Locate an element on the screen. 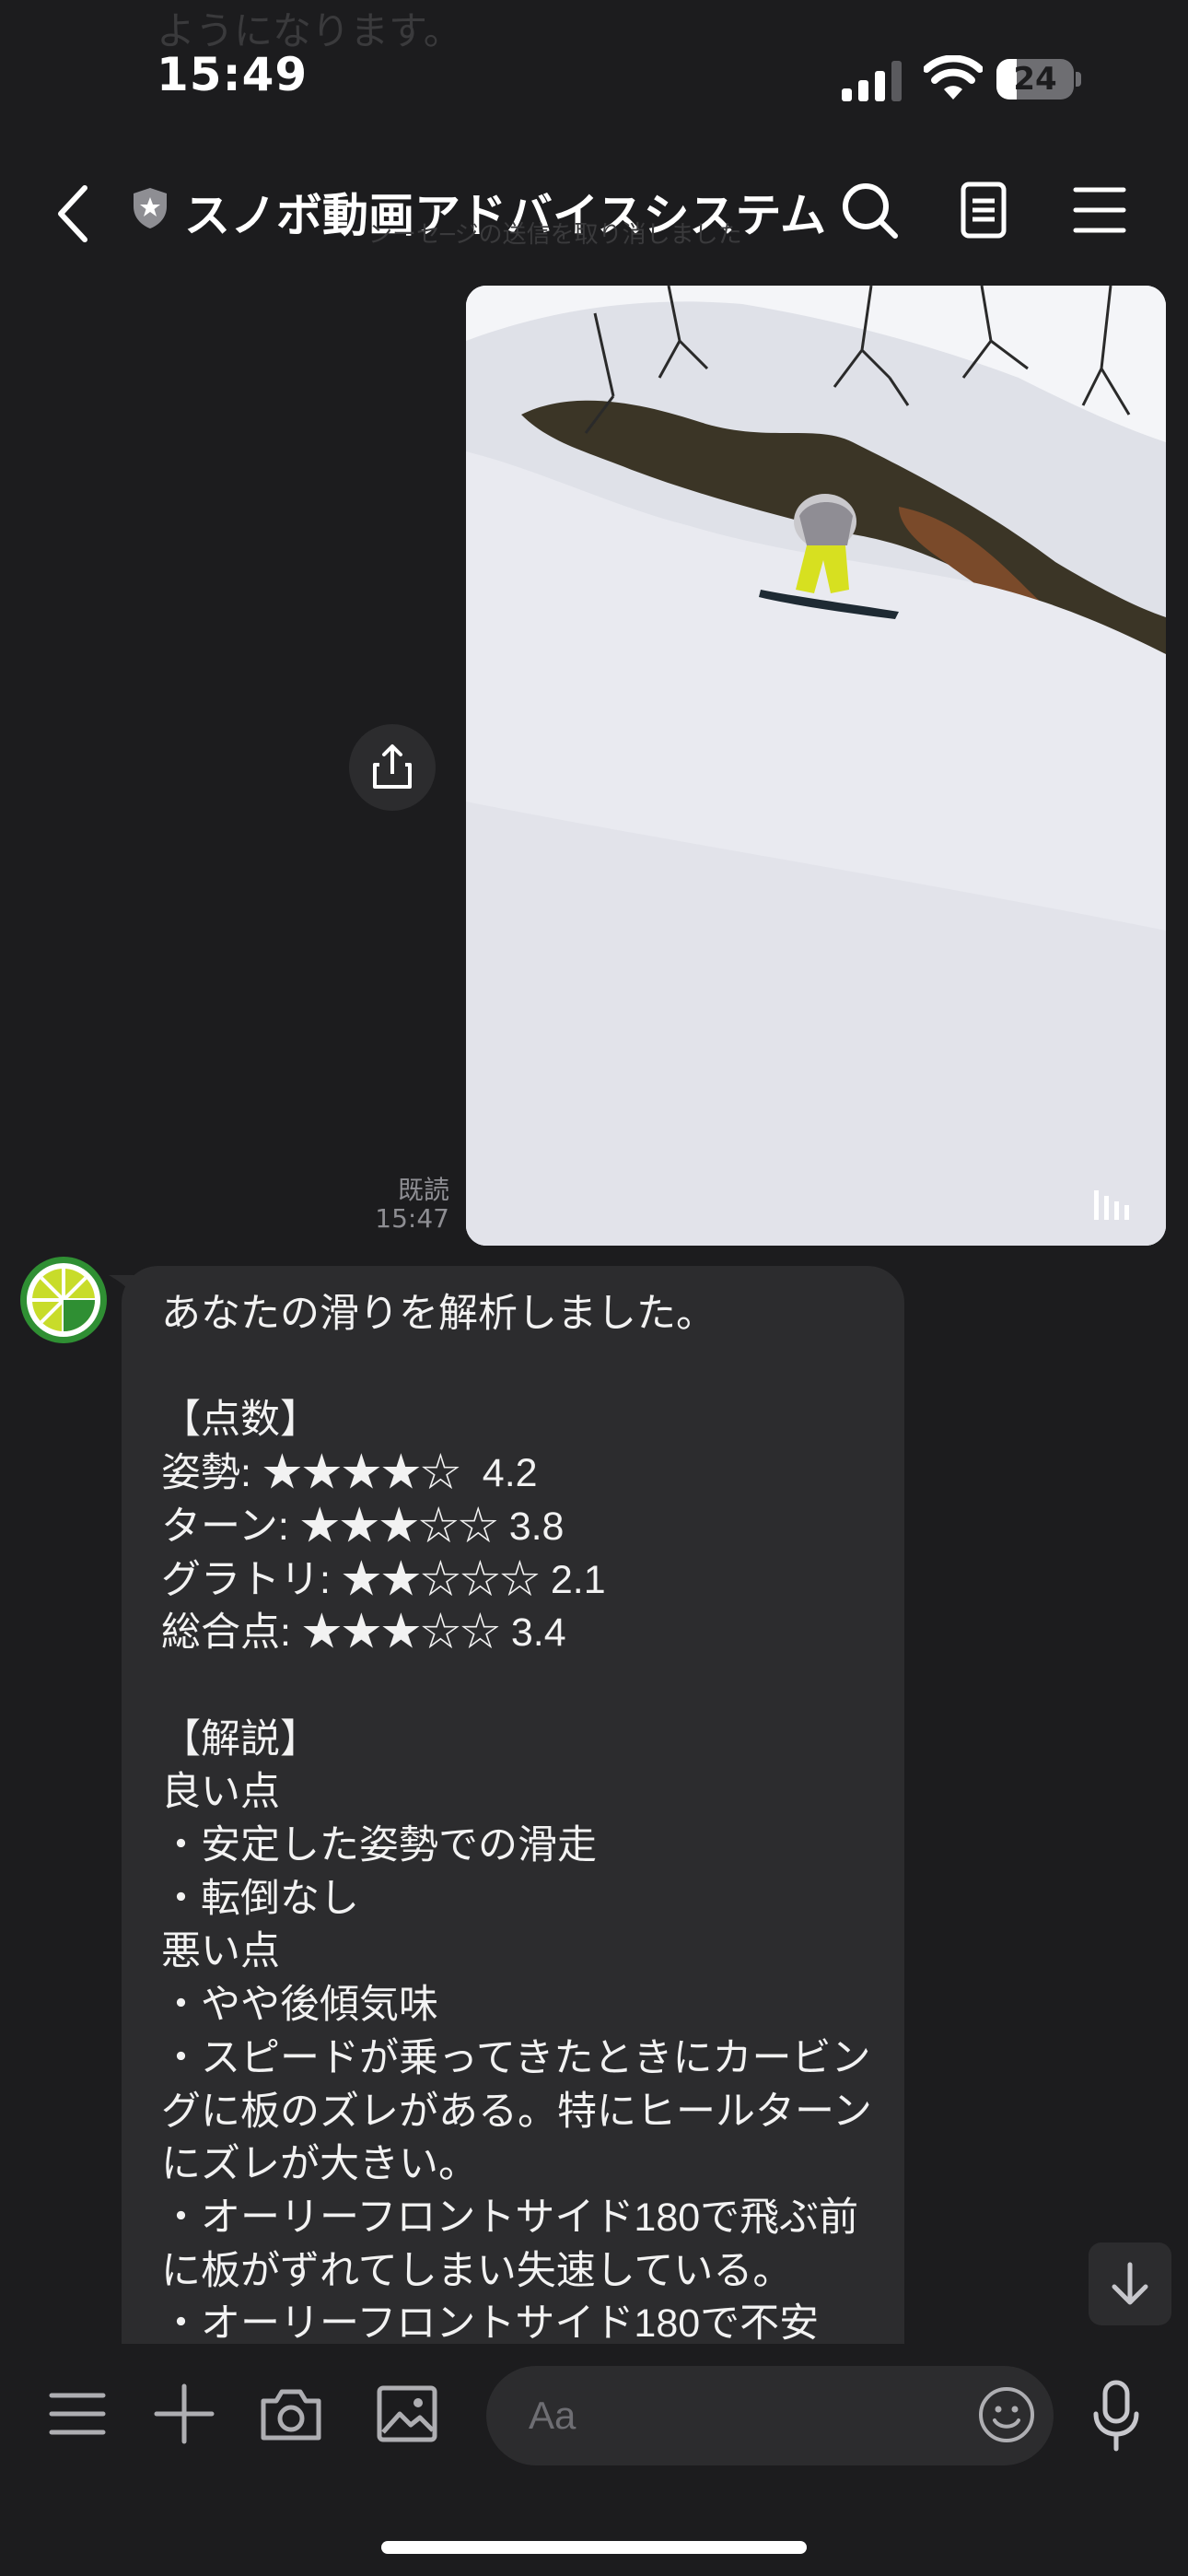 This screenshot has height=2576, width=1188. battery-nub is located at coordinates (1078, 79).